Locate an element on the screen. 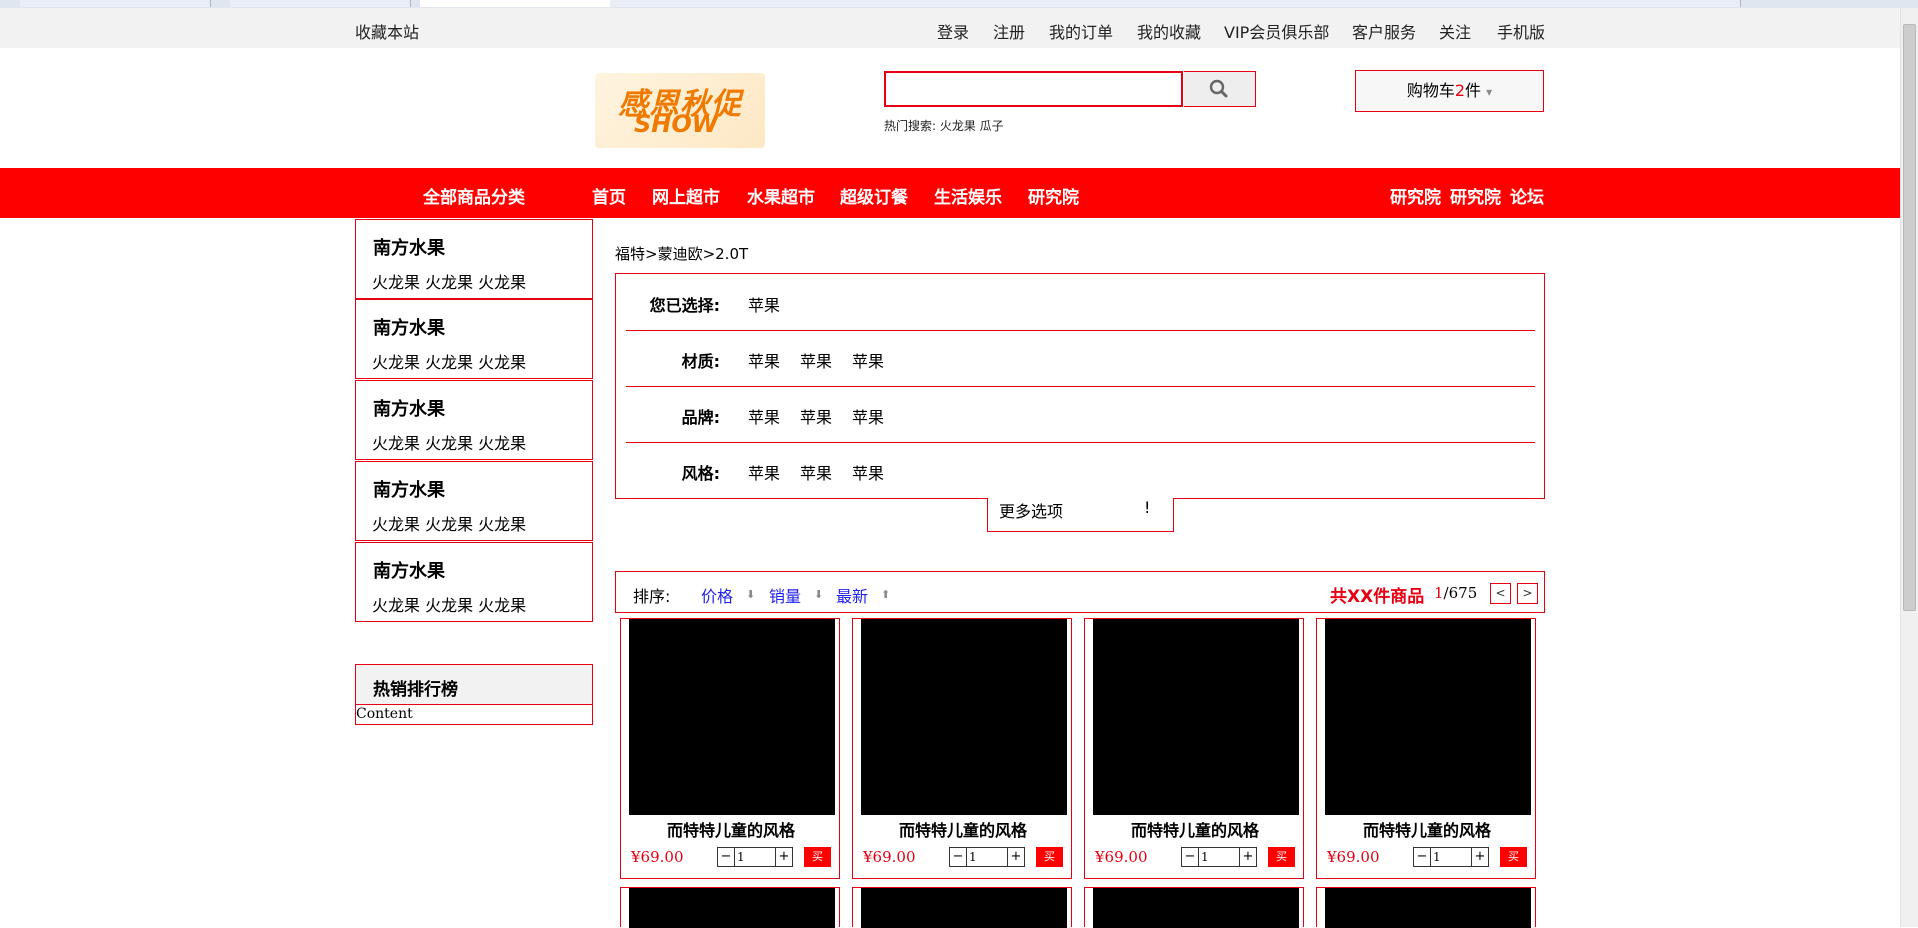  nav-life-entertainment: 生活娱乐 is located at coordinates (968, 195).